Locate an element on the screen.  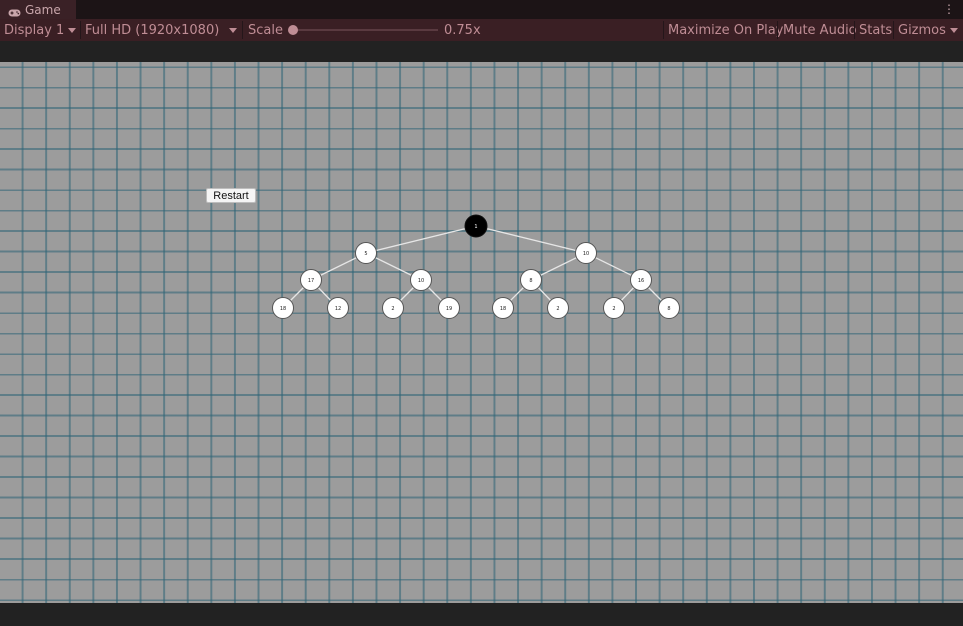
gamepad-icon is located at coordinates (14, 11).